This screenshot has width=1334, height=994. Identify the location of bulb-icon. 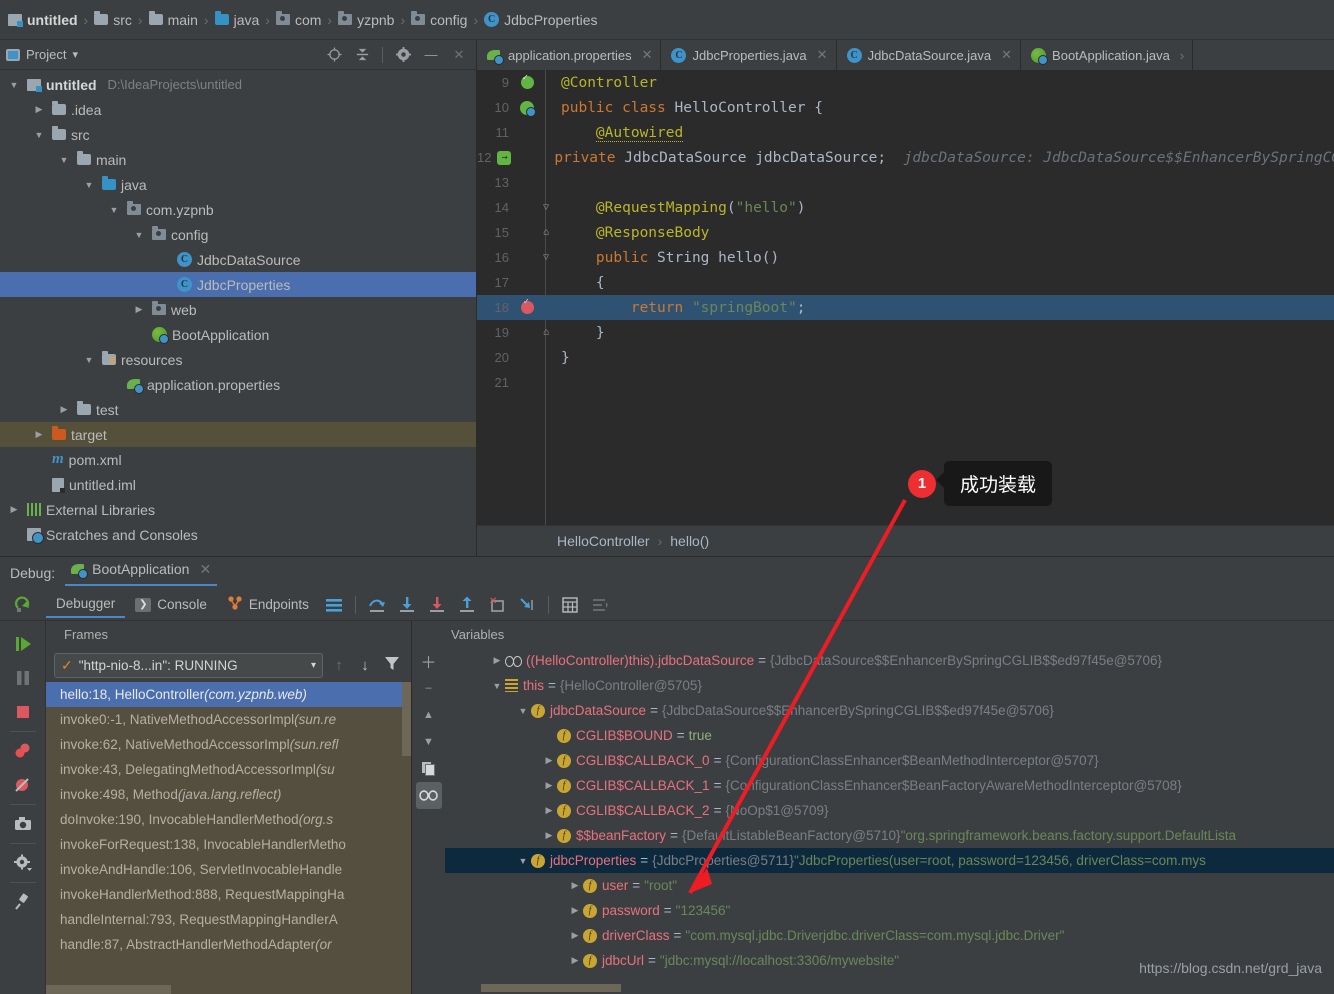
(527, 81).